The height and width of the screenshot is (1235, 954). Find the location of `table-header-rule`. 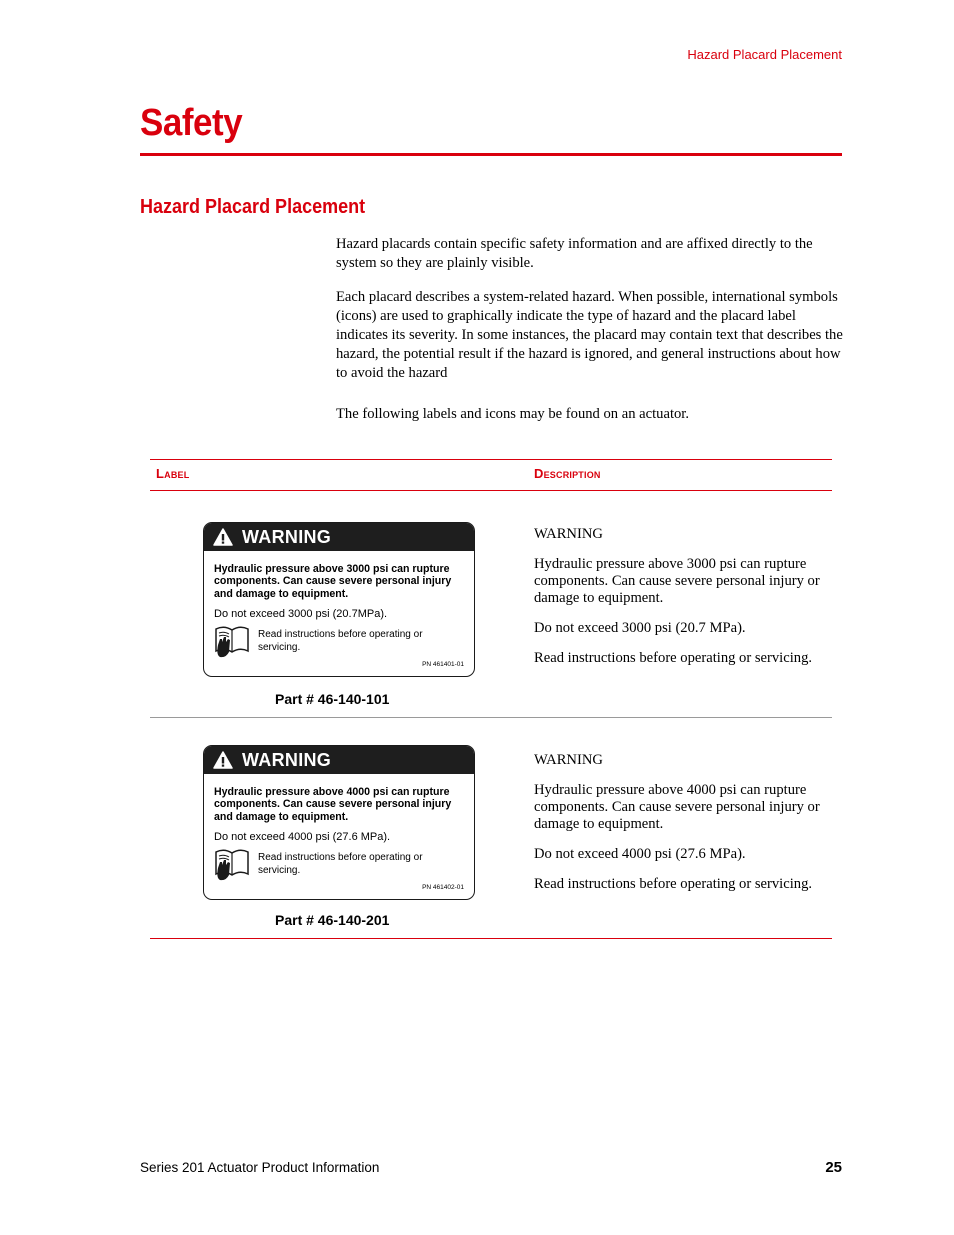

table-header-rule is located at coordinates (491, 490).